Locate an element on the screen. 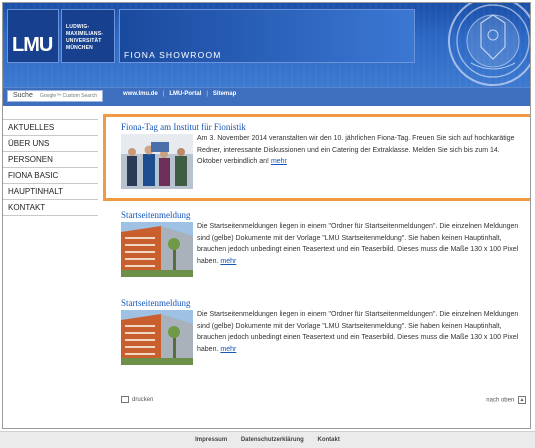 This screenshot has width=535, height=448. university-name-block: LUDWIG- MAXIMILIANS- UNIVERSITÄT MÜNCHEN is located at coordinates (88, 36).